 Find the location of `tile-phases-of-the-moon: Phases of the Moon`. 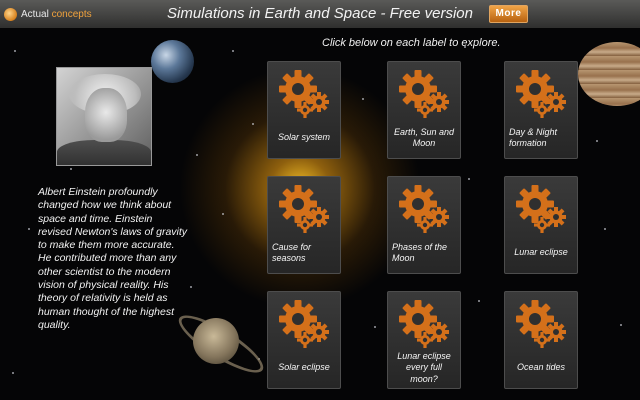

tile-phases-of-the-moon: Phases of the Moon is located at coordinates (424, 225).